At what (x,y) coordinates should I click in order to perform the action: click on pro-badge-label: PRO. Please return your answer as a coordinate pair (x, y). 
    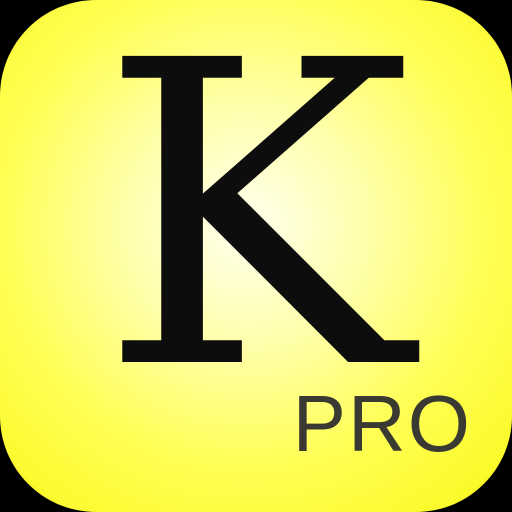
    Looking at the image, I should click on (382, 423).